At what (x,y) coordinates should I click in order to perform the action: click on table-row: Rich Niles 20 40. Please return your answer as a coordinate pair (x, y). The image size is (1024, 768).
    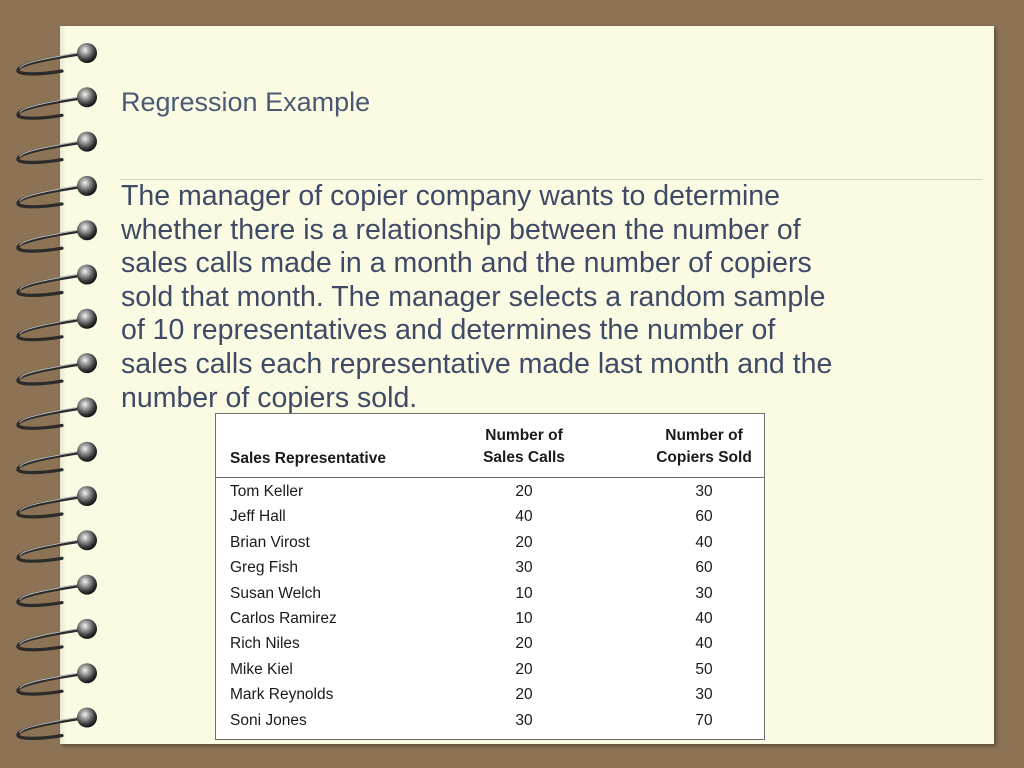
    Looking at the image, I should click on (490, 643).